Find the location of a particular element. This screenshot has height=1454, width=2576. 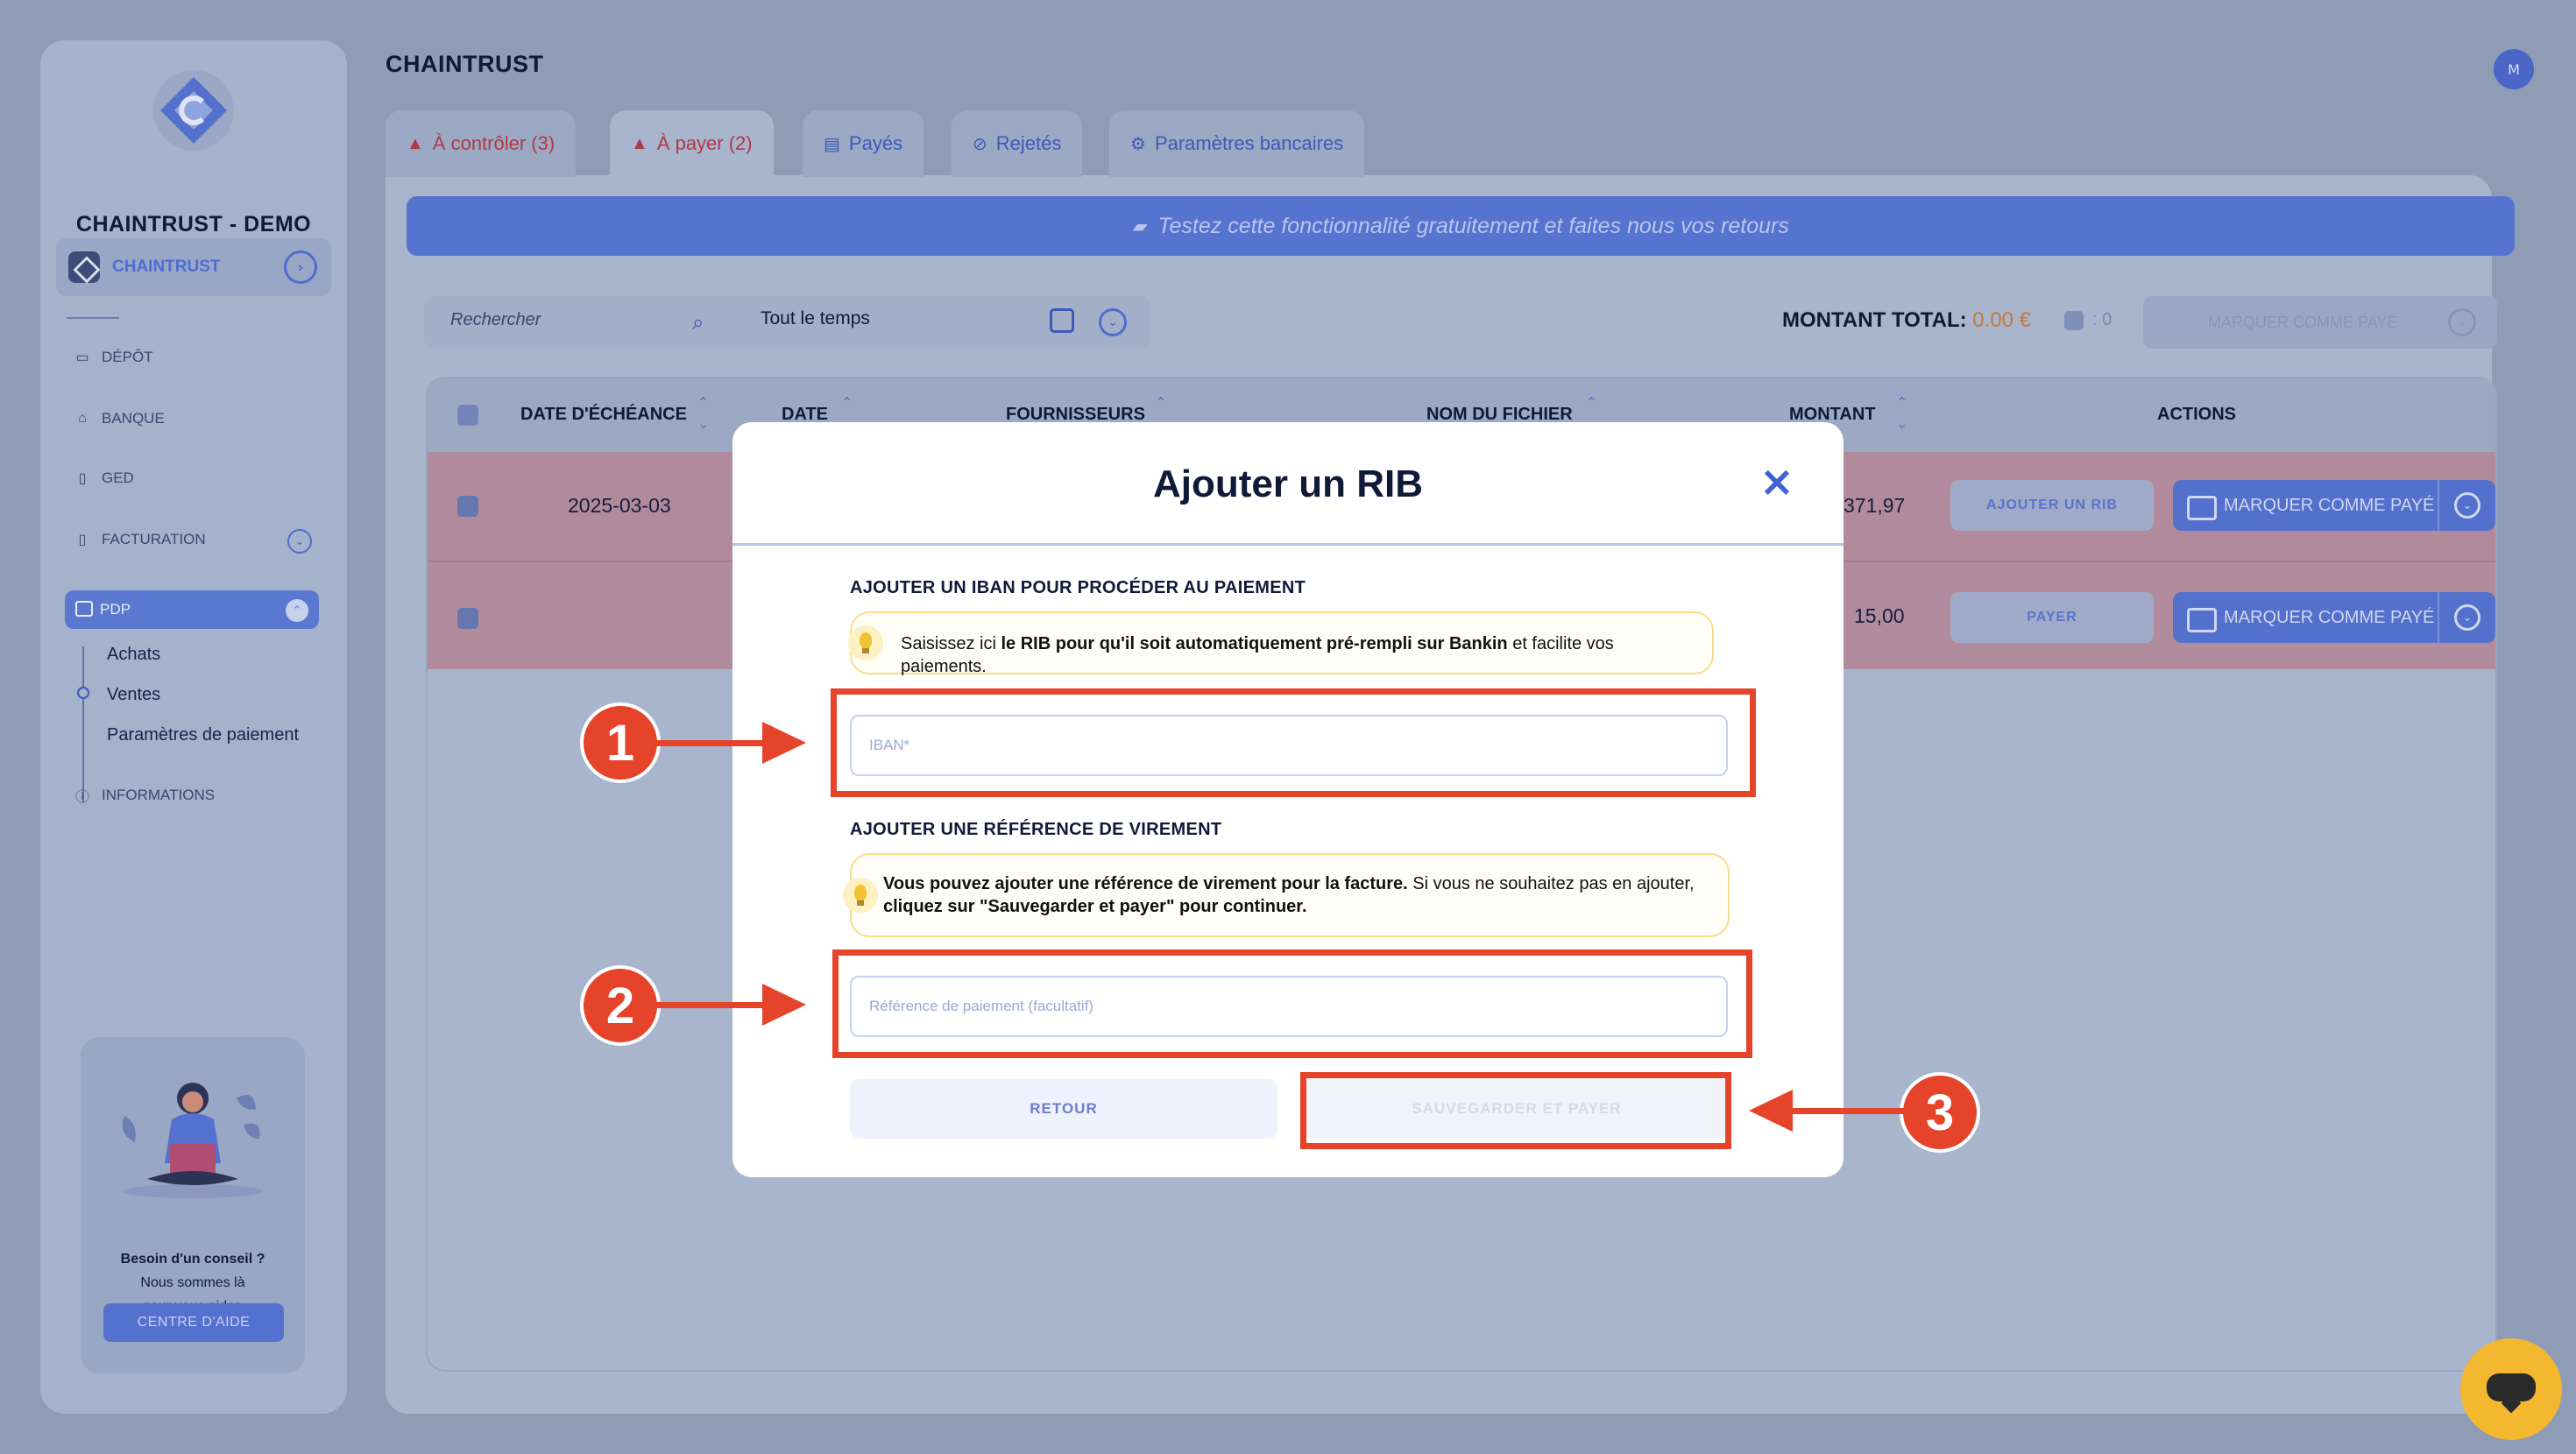

select-all-checkbox is located at coordinates (467, 415).